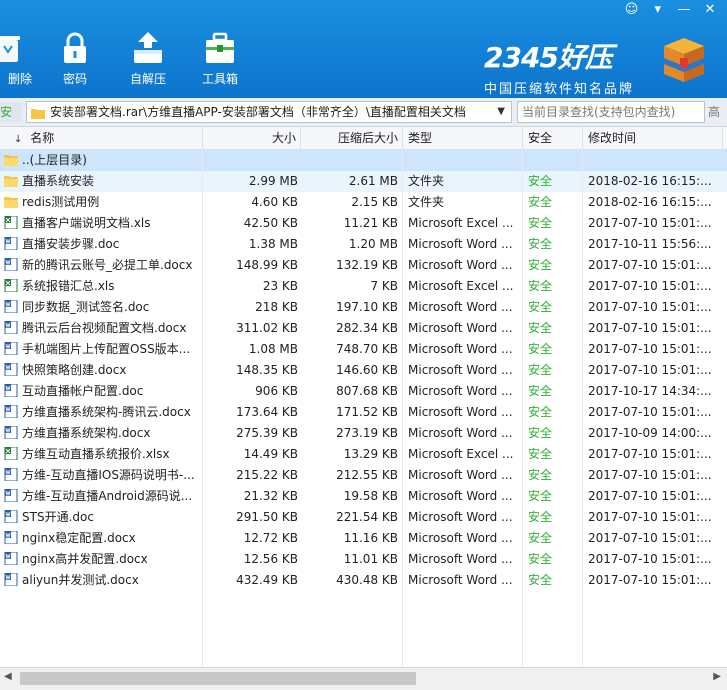  Describe the element at coordinates (267, 370) in the screenshot. I see `file-size: 148.35 KB` at that location.